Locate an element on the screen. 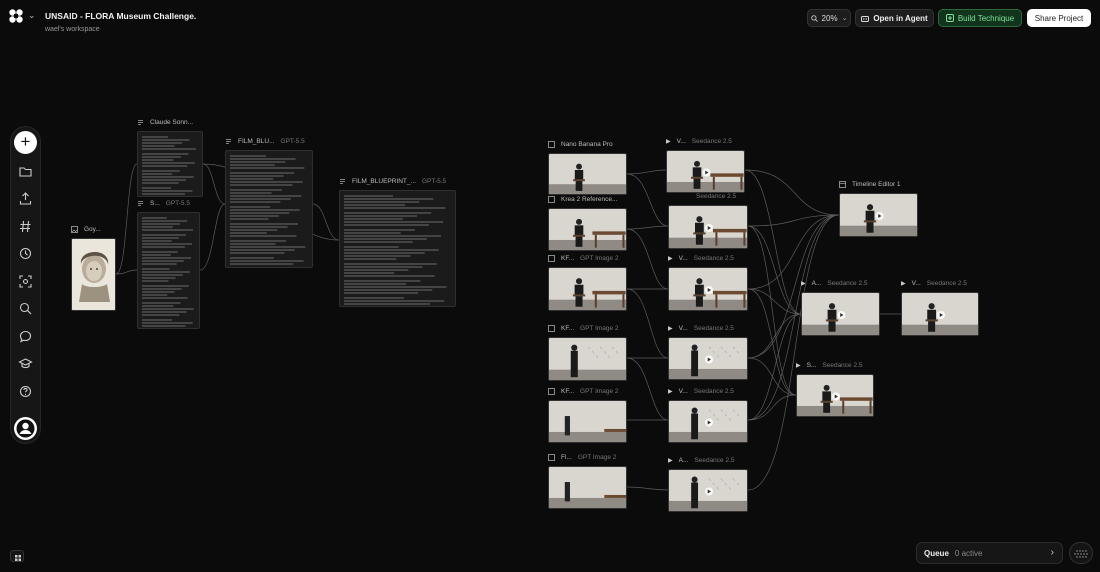 The width and height of the screenshot is (1100, 572). upload-icon is located at coordinates (25, 198).